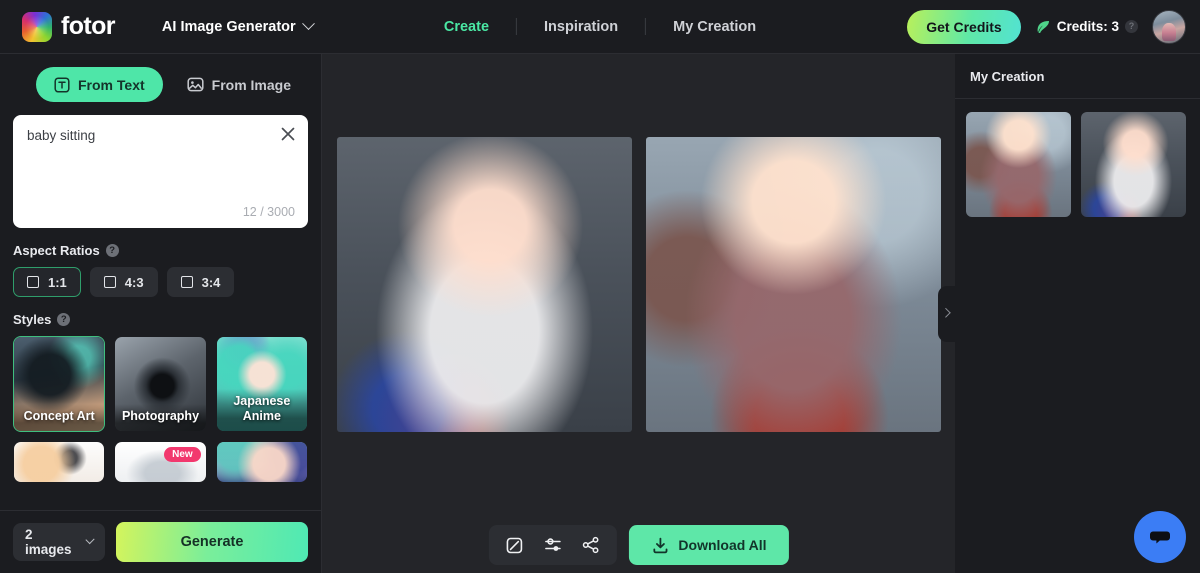 Image resolution: width=1200 pixels, height=573 pixels. What do you see at coordinates (64, 319) in the screenshot?
I see `styles-help-icon: ?` at bounding box center [64, 319].